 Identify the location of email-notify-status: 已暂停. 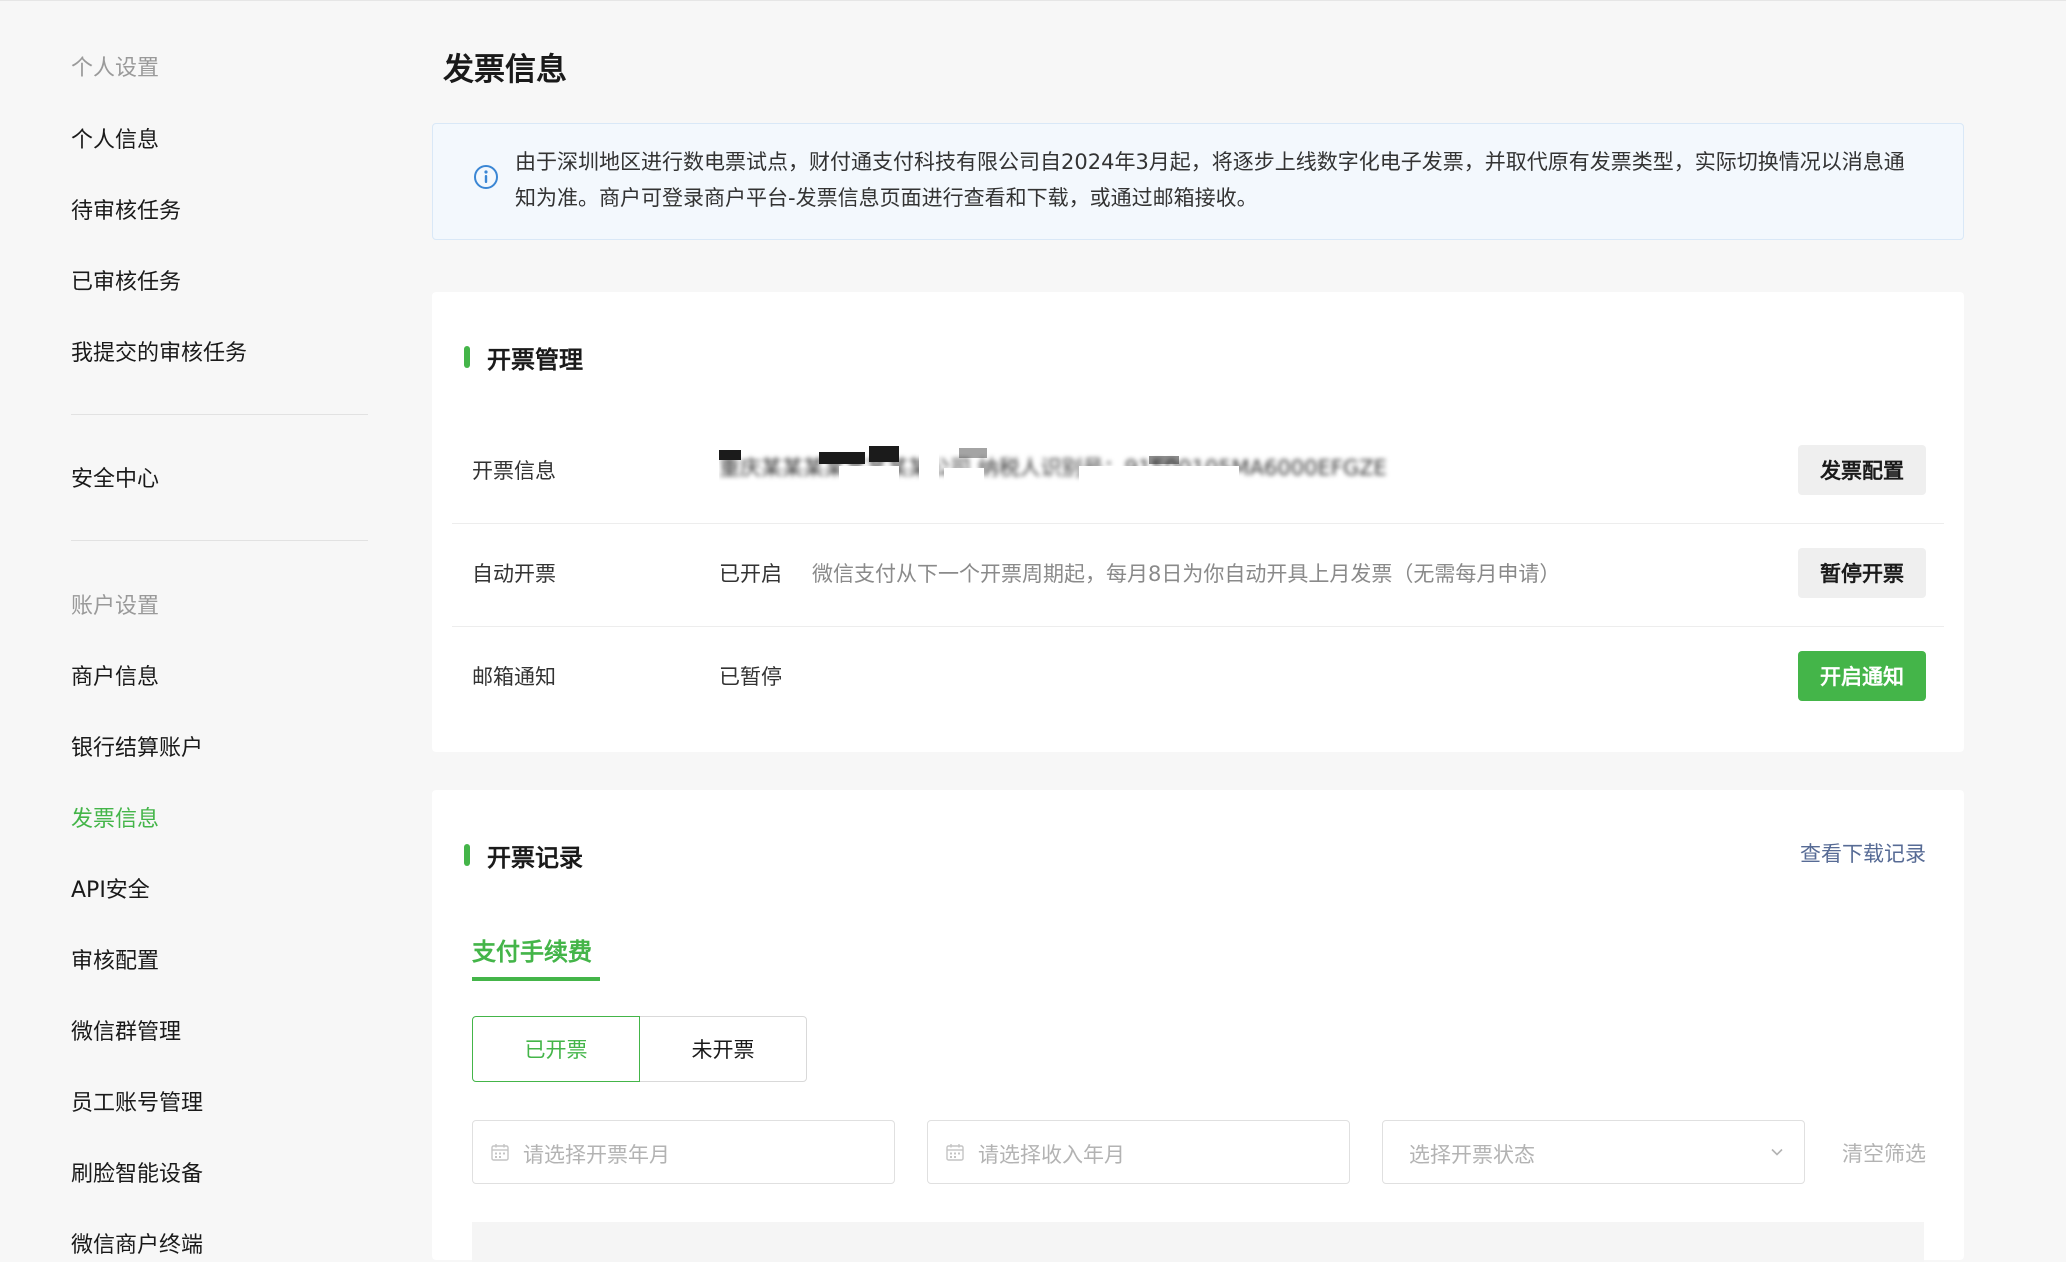
(750, 677).